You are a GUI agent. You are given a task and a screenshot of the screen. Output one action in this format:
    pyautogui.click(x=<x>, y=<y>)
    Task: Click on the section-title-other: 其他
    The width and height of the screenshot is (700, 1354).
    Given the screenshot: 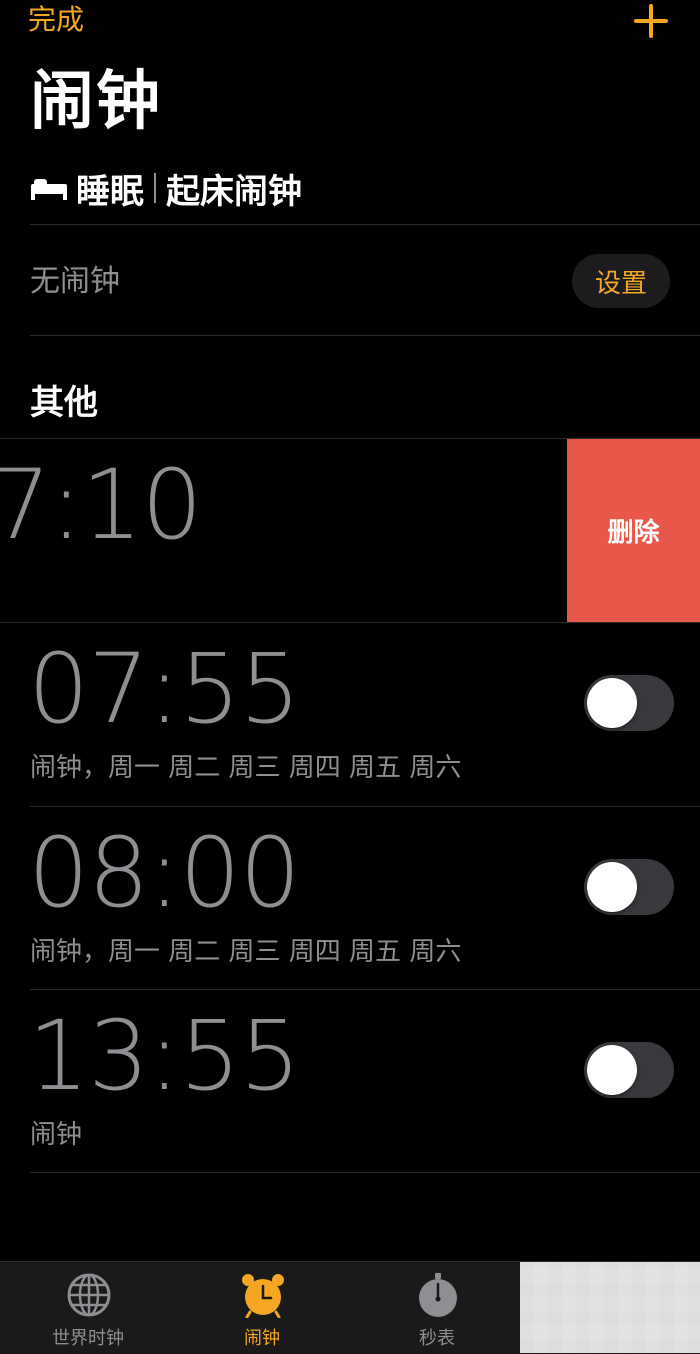 What is the action you would take?
    pyautogui.click(x=64, y=403)
    